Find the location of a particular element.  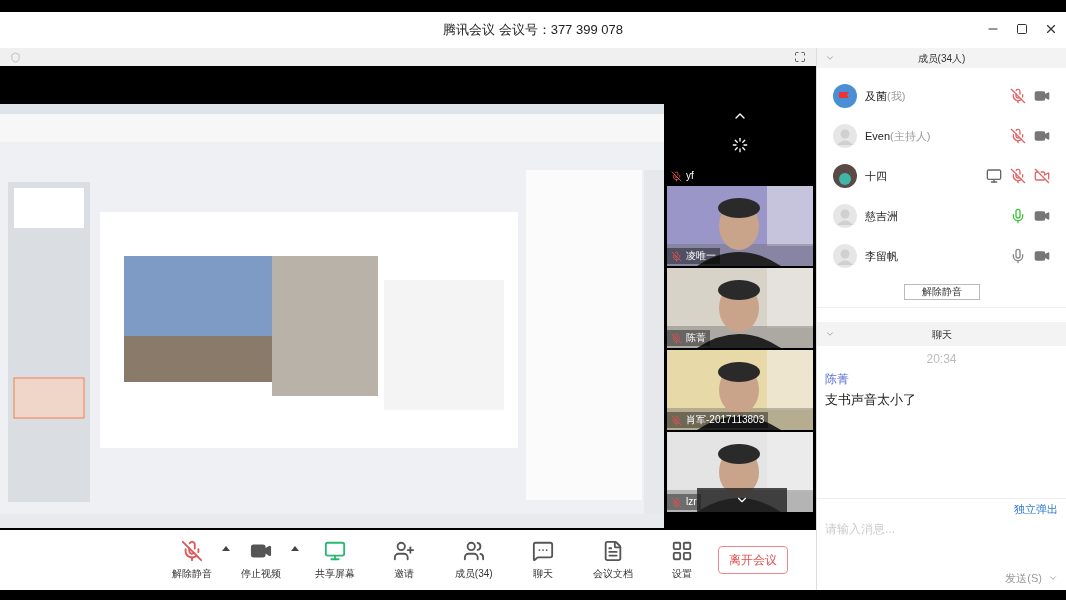

participant-name: 陈菁 is located at coordinates (696, 338).